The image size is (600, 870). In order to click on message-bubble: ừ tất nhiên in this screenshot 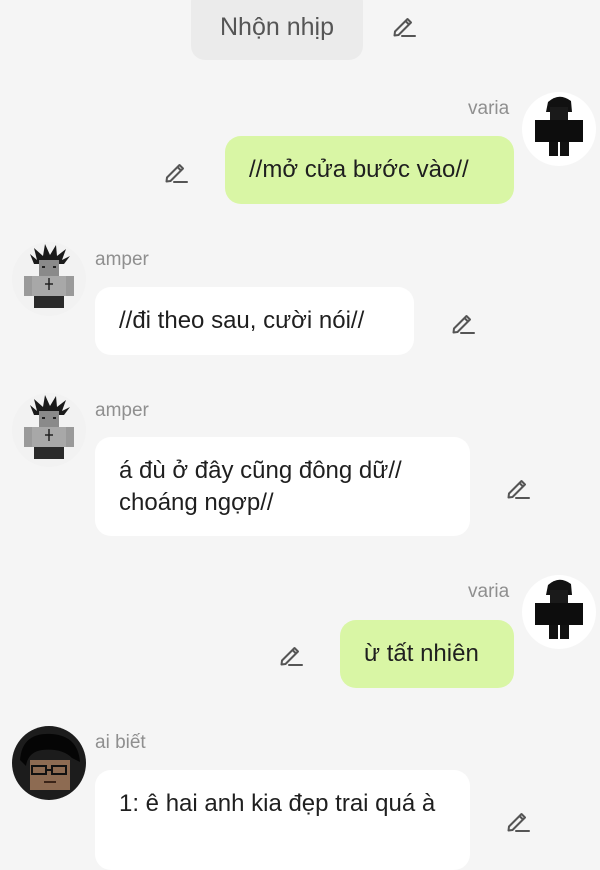, I will do `click(427, 654)`.